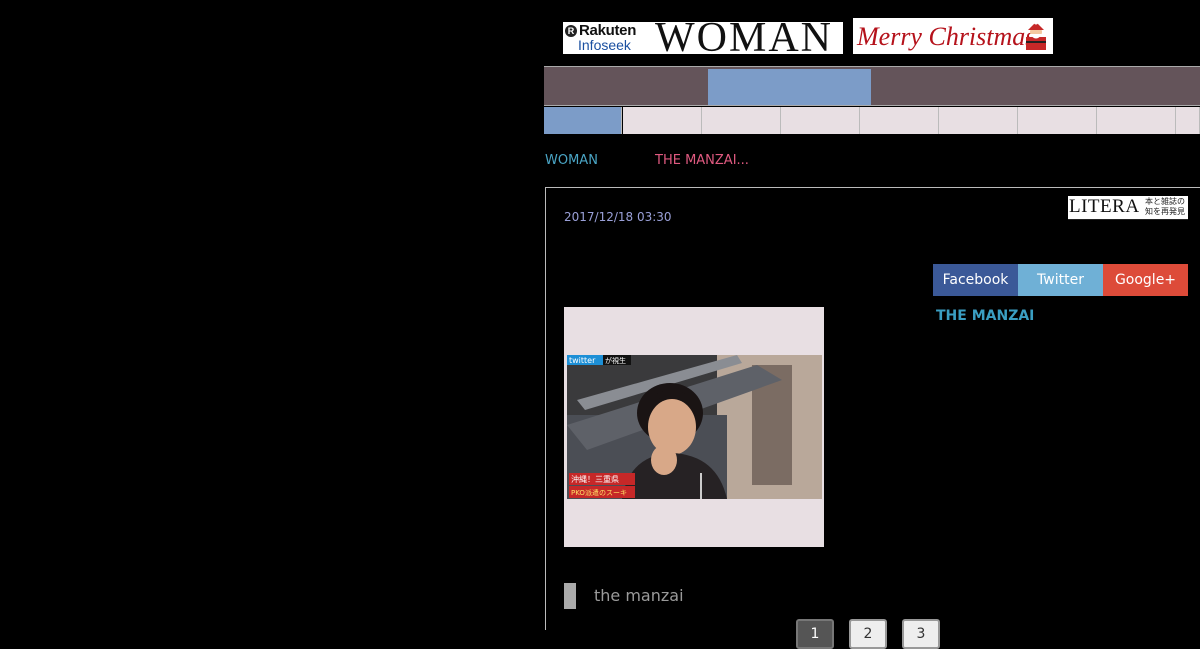  I want to click on rakuten-woman-logo: R Rakuten Infoseek WOMAN, so click(703, 38).